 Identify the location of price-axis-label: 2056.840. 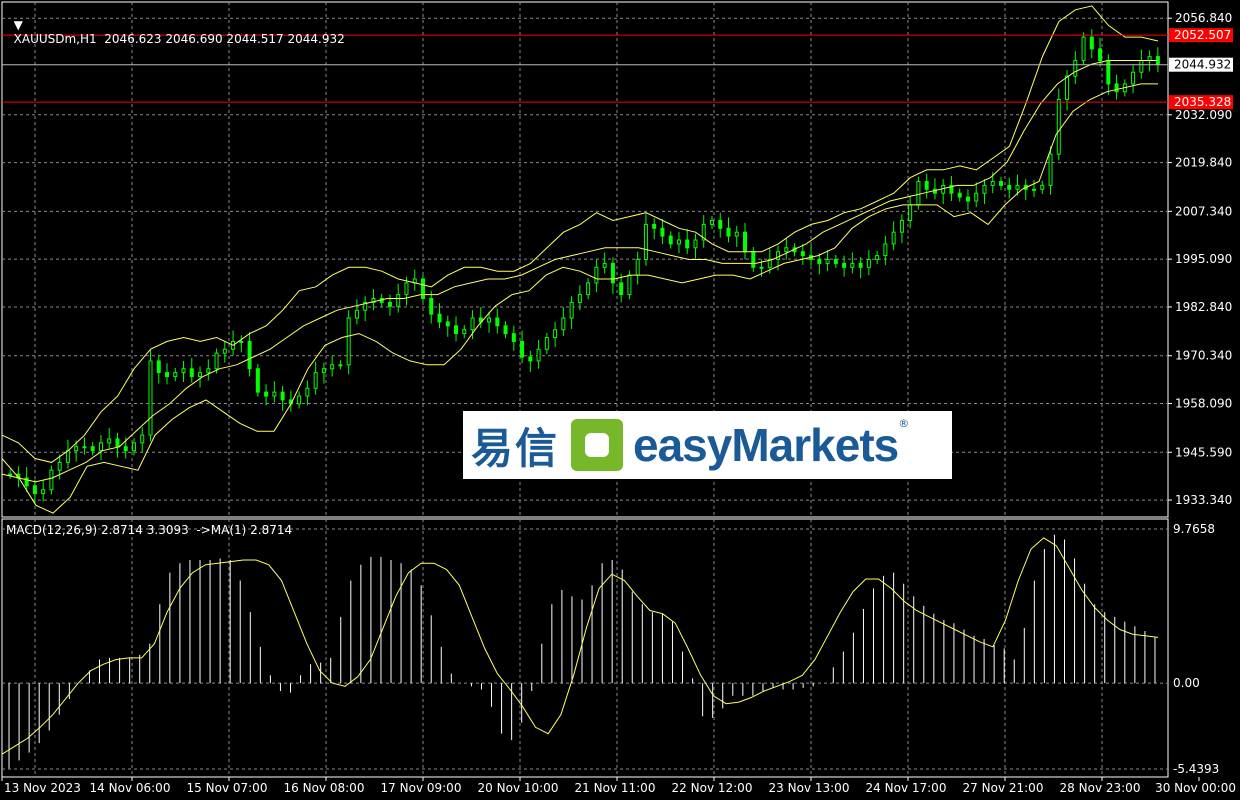
(1203, 18).